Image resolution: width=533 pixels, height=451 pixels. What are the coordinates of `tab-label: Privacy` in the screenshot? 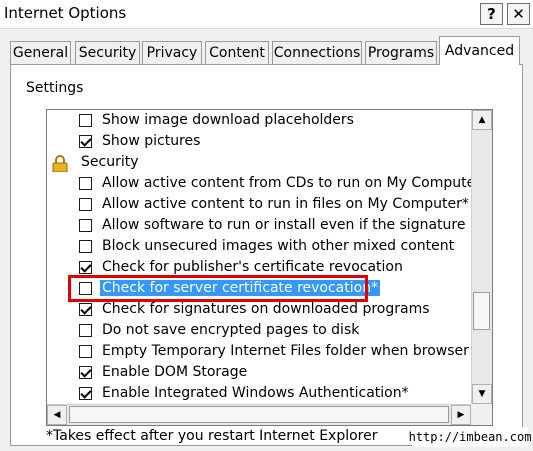 It's located at (172, 53).